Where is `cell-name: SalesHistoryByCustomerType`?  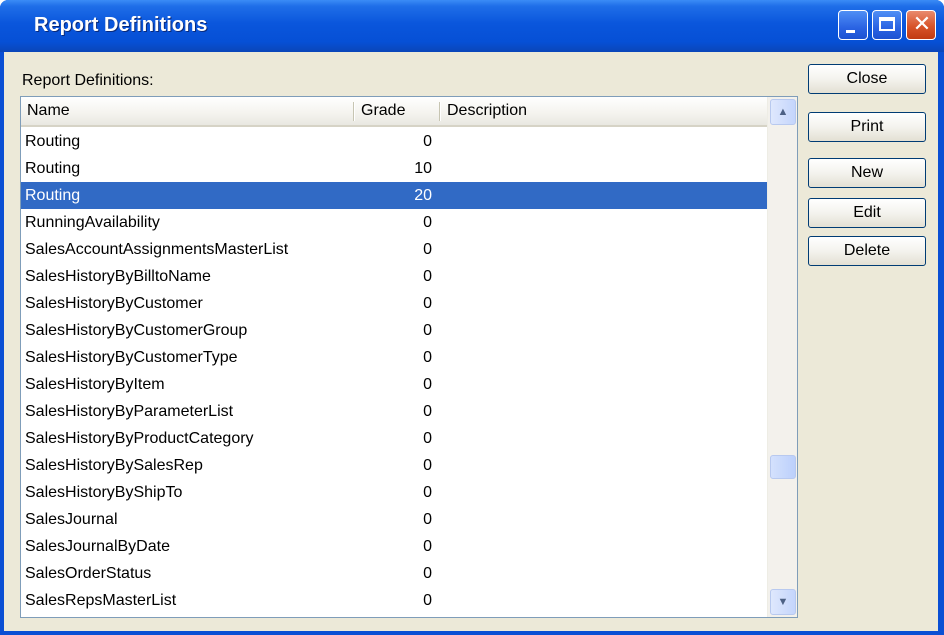 cell-name: SalesHistoryByCustomerType is located at coordinates (131, 357).